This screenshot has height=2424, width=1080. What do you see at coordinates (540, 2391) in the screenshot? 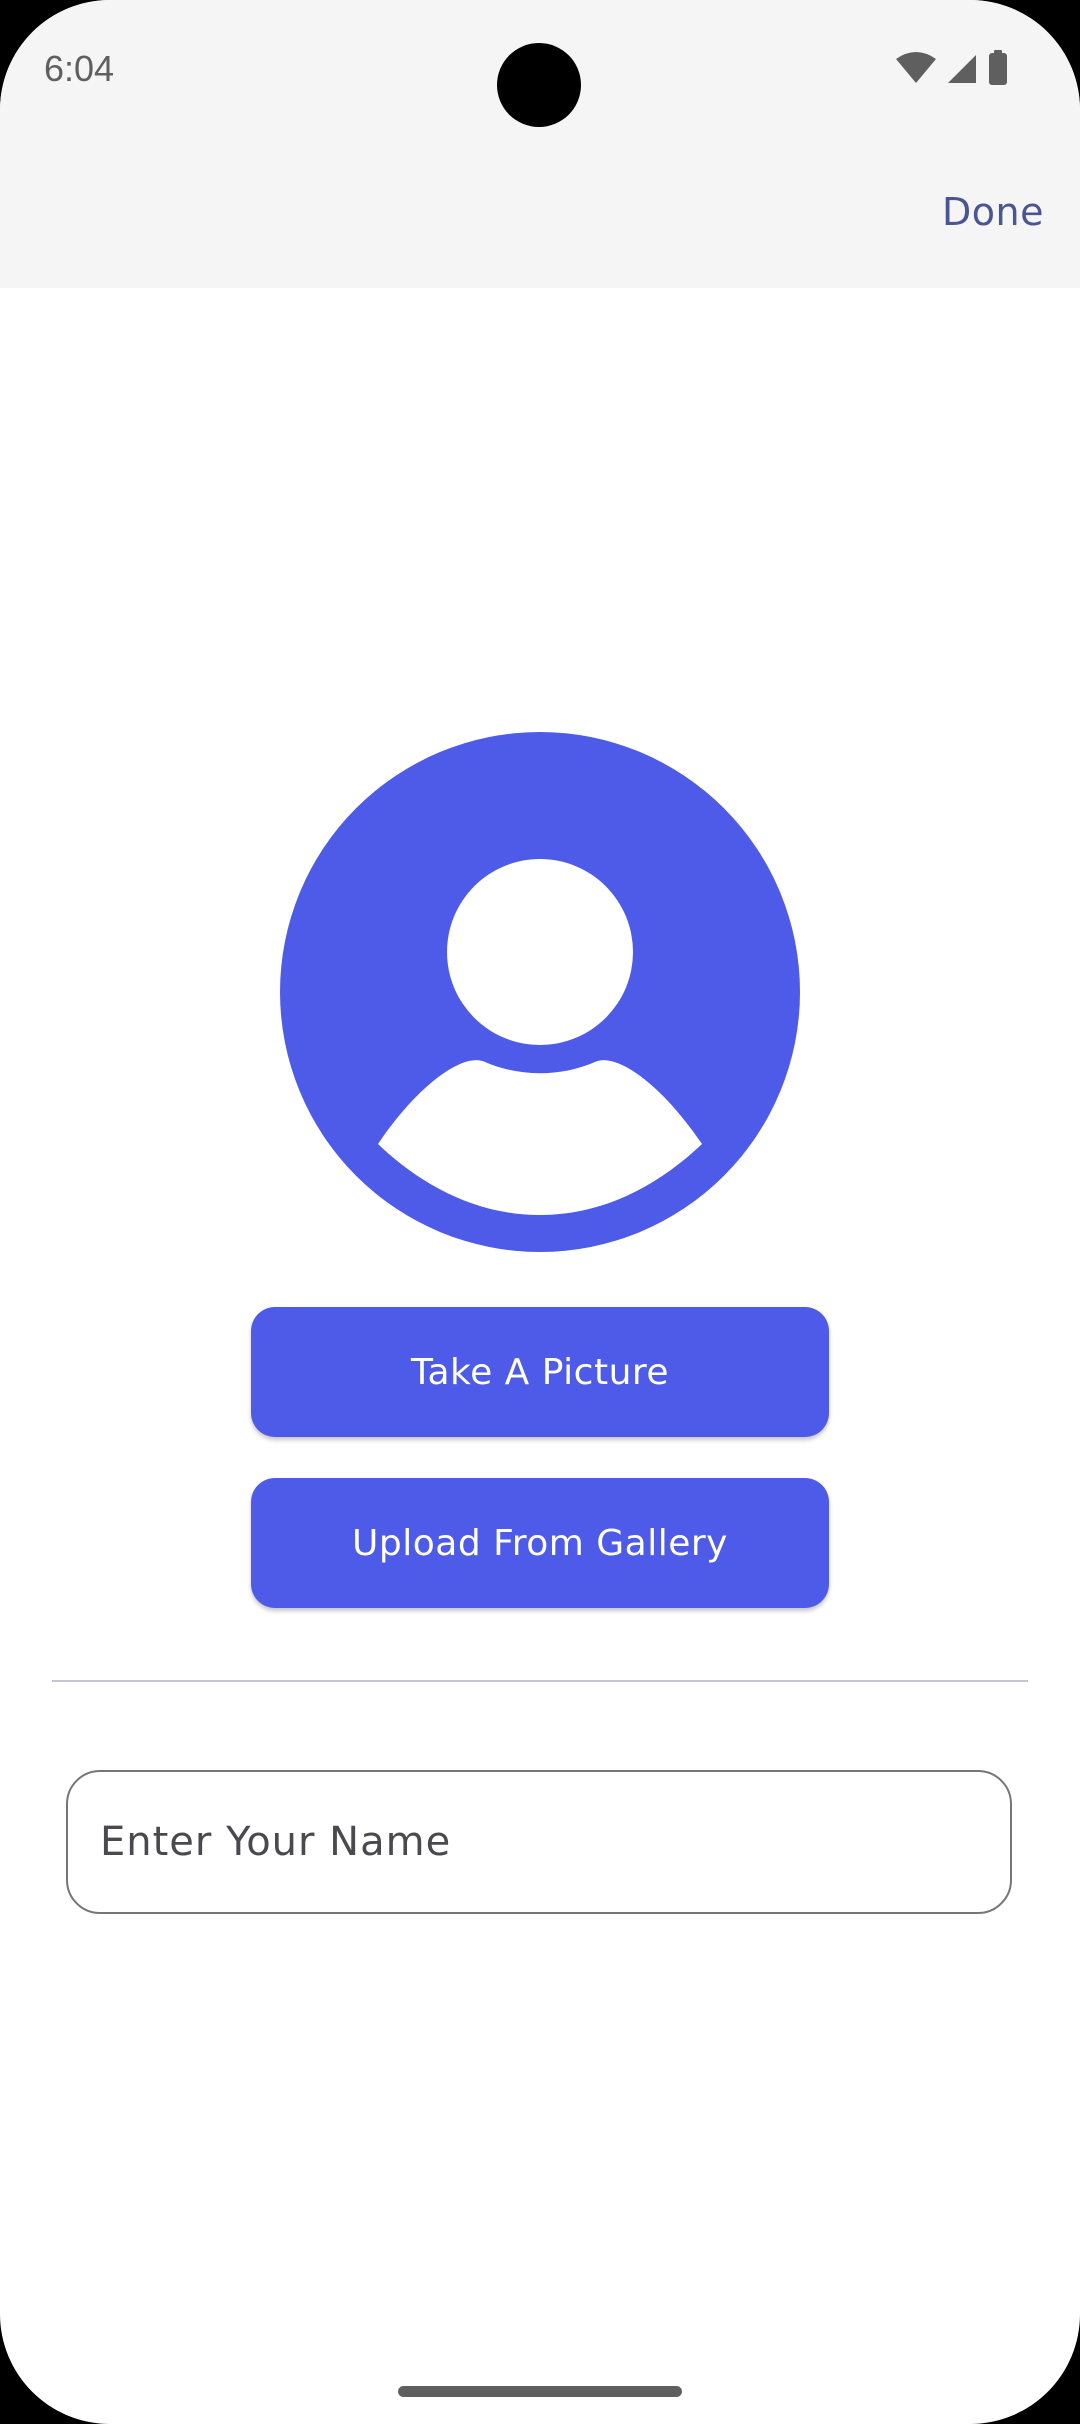
I see `home-indicator` at bounding box center [540, 2391].